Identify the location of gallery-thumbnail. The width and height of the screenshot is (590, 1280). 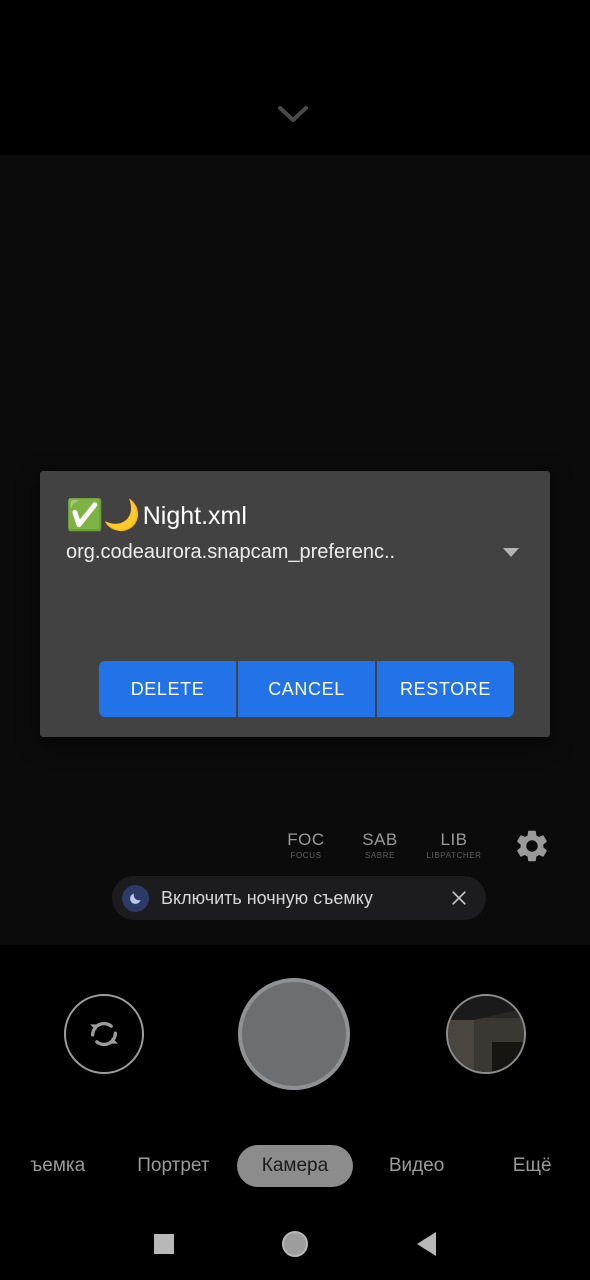
(486, 1034).